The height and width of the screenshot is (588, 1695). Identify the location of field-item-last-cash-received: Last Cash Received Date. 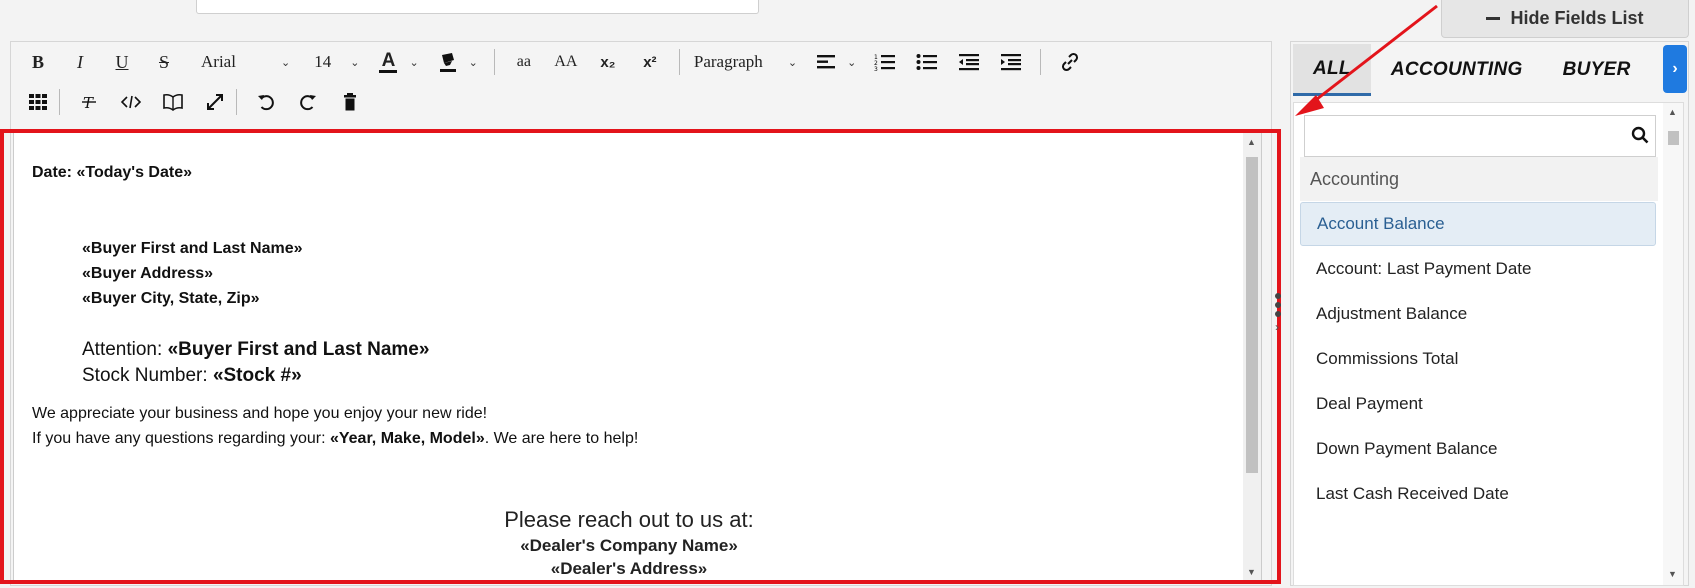
(1478, 494).